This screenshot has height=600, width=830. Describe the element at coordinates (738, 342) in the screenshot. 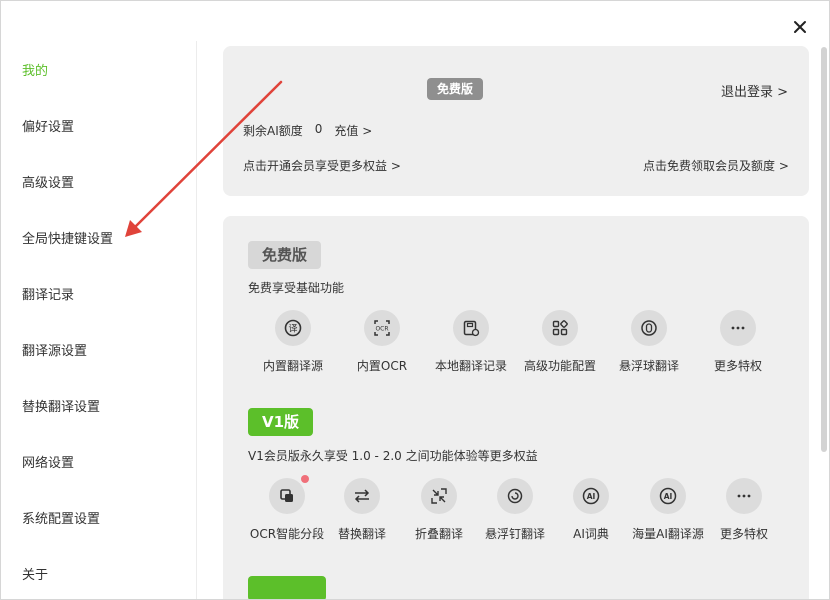

I see `feature-more-free: 更多特权` at that location.